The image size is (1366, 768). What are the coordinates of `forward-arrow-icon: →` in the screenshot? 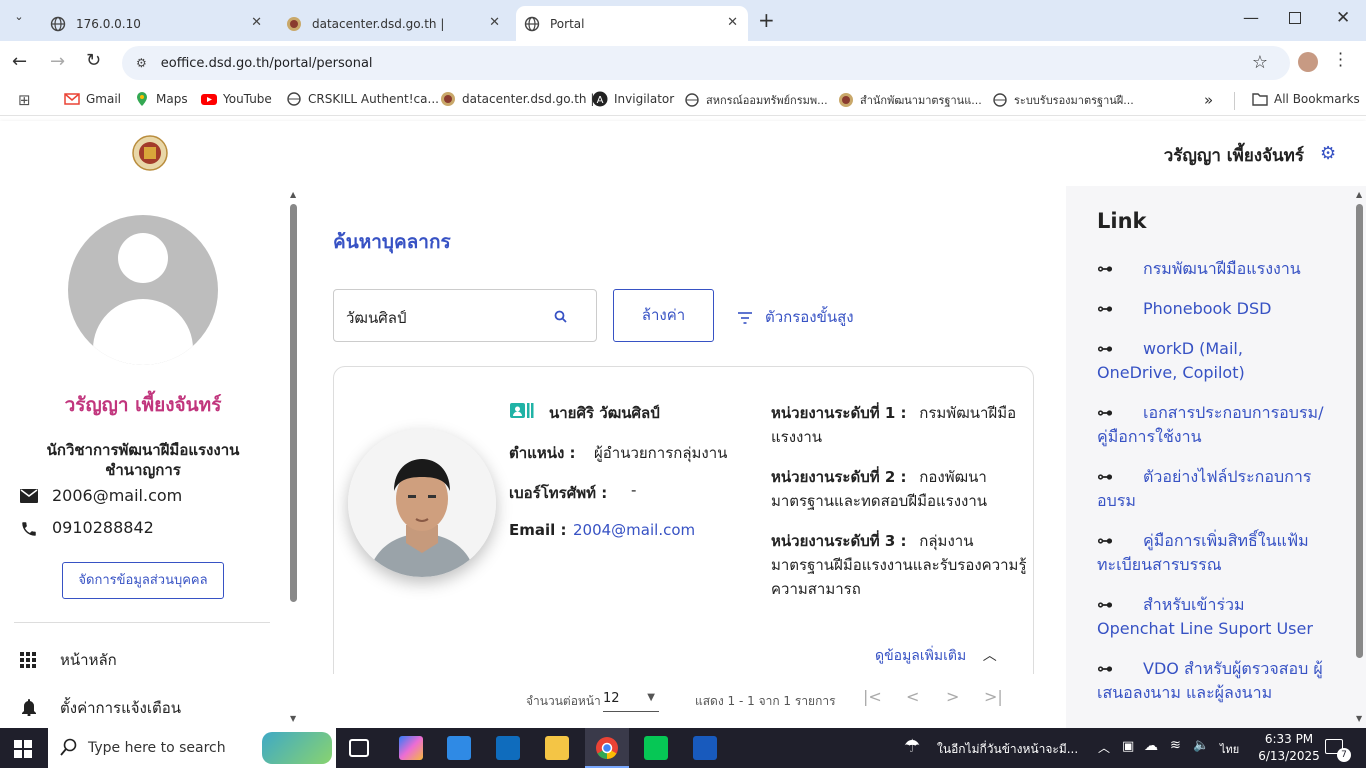 It's located at (57, 61).